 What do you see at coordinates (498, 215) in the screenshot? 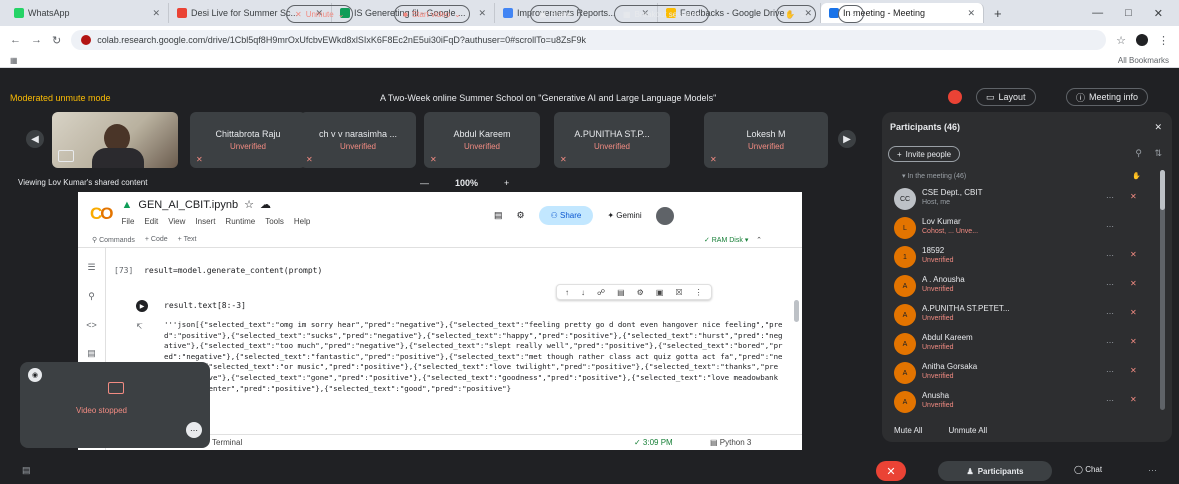
I see `comment-icon: ▤` at bounding box center [498, 215].